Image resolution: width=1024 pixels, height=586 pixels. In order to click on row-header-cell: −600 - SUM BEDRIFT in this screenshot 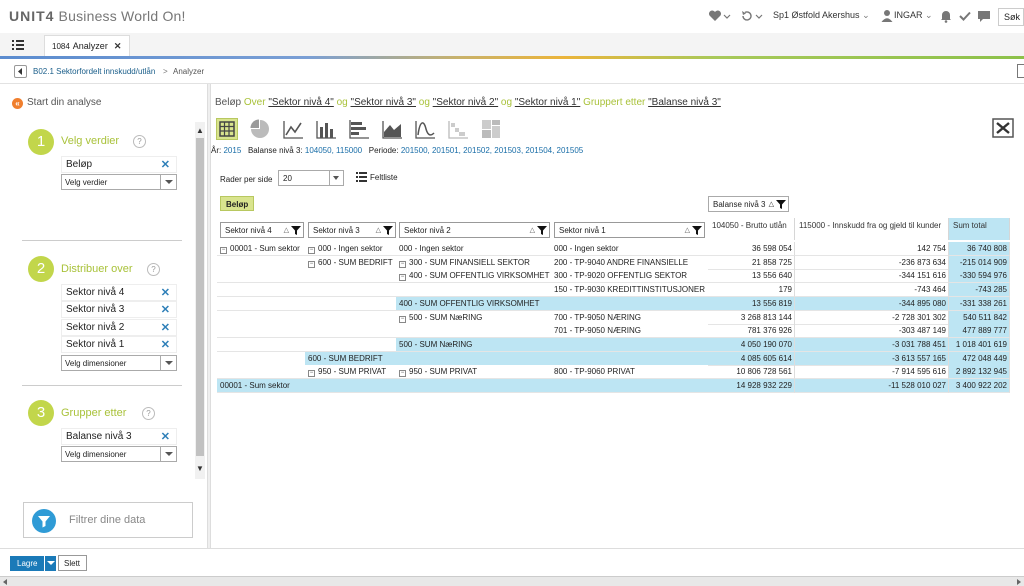, I will do `click(350, 263)`.